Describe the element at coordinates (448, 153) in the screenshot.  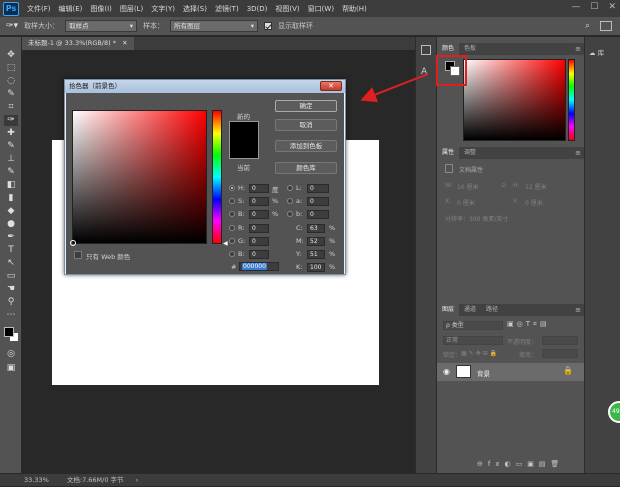
I see `tab-properties: 属性` at that location.